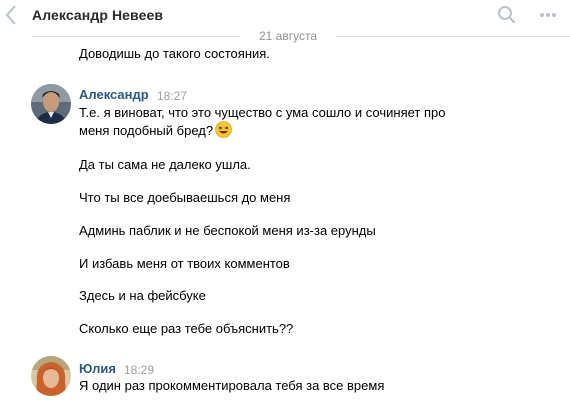 The image size is (570, 402). Describe the element at coordinates (11, 15) in the screenshot. I see `chevron-left-icon` at that location.